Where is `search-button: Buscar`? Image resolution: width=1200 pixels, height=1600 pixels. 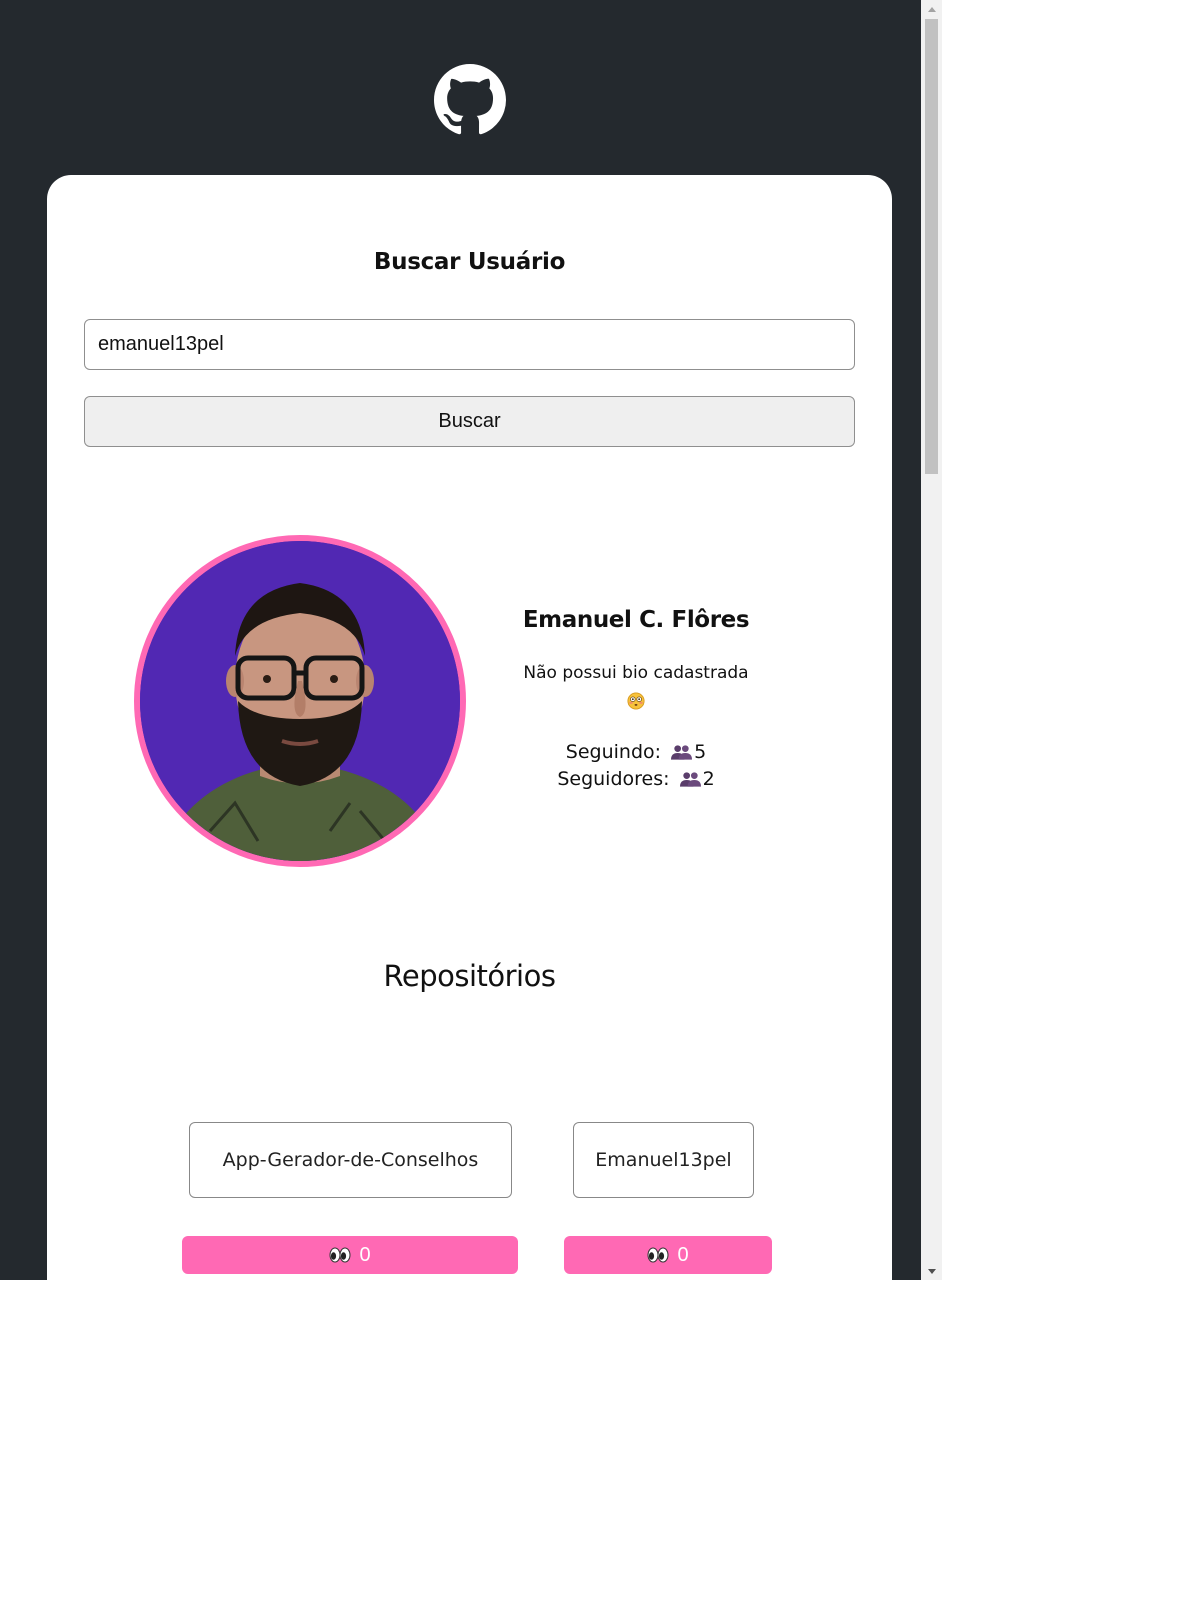
search-button: Buscar is located at coordinates (469, 421).